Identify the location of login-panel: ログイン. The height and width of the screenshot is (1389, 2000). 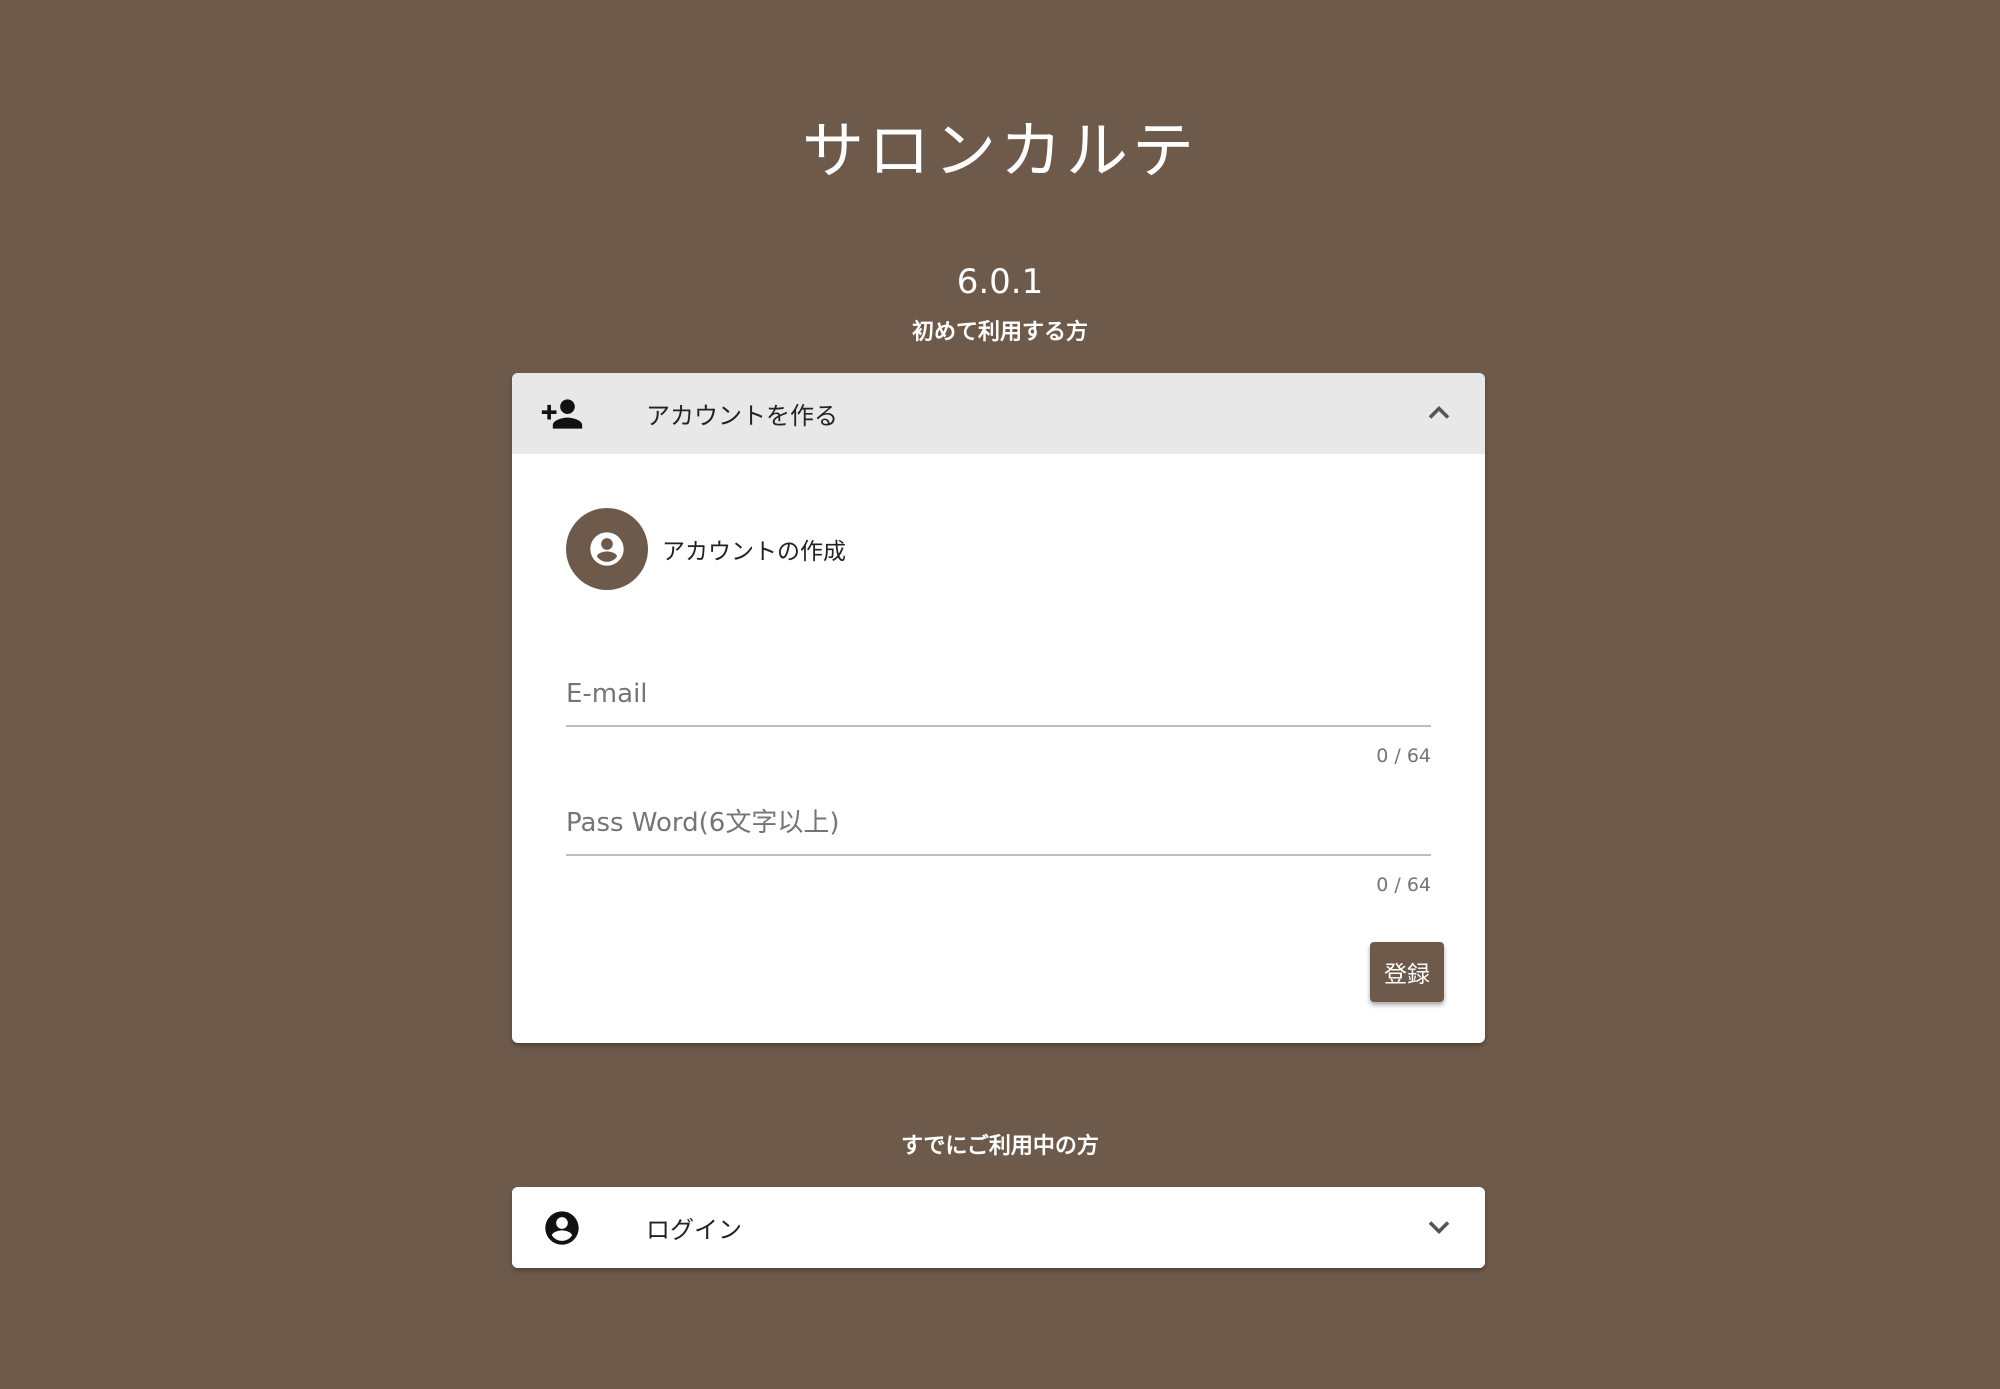
(998, 1227).